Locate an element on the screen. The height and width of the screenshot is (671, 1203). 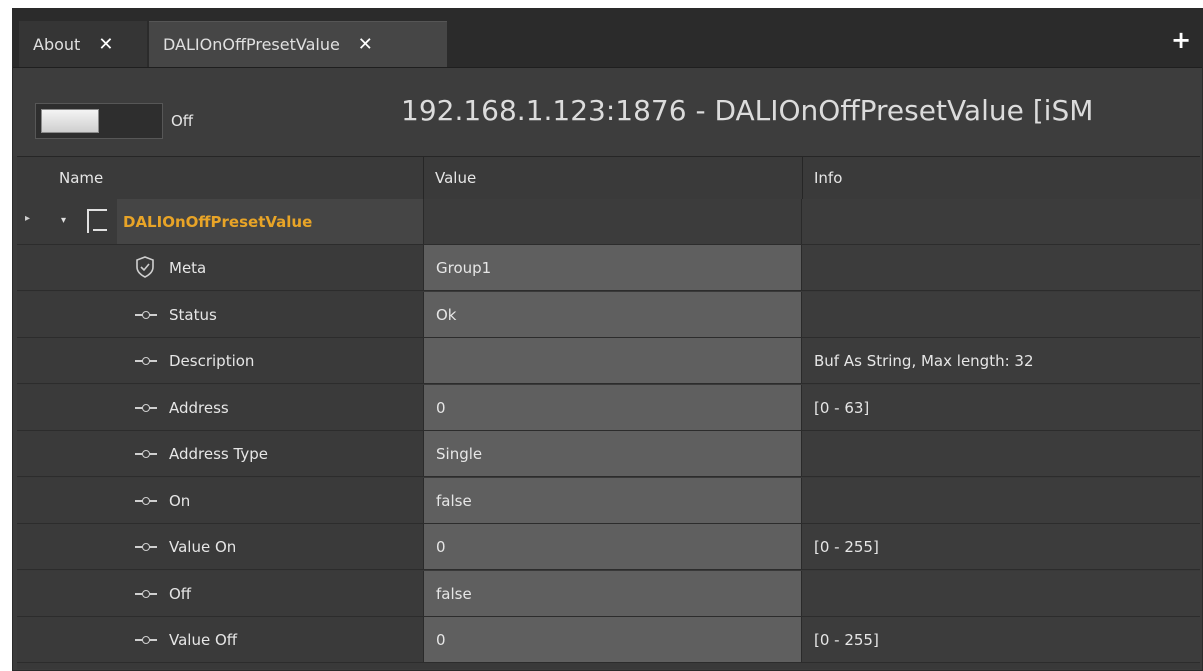
tab-about-label: About is located at coordinates (57, 44).